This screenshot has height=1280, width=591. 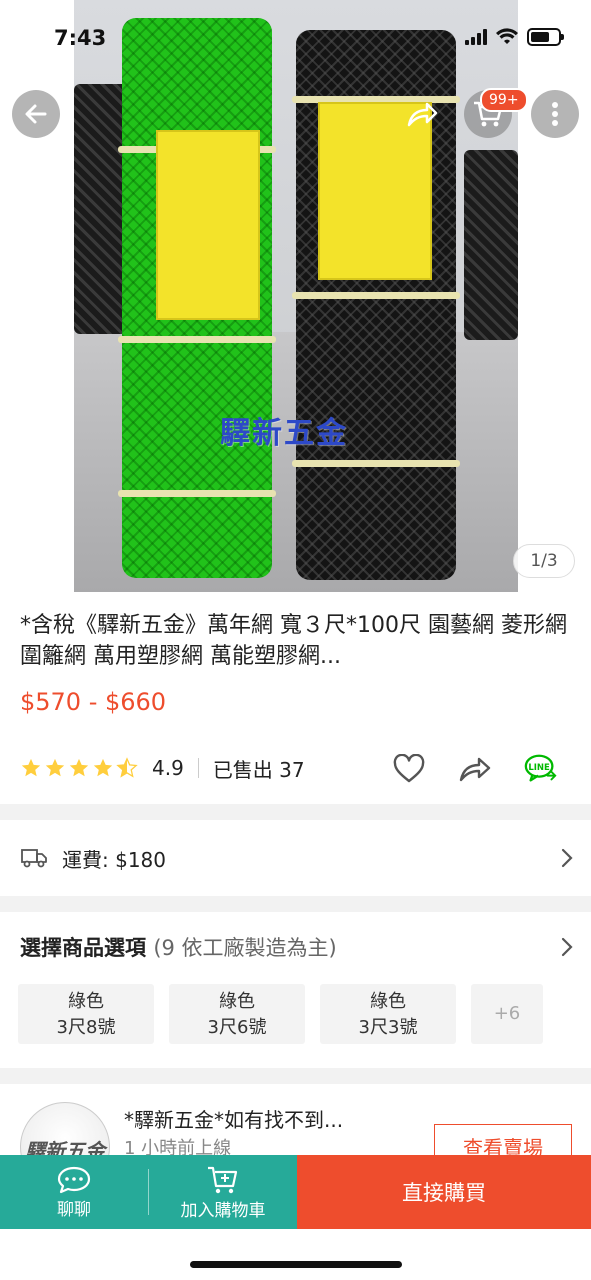 I want to click on line-share-button: LINE, so click(x=541, y=769).